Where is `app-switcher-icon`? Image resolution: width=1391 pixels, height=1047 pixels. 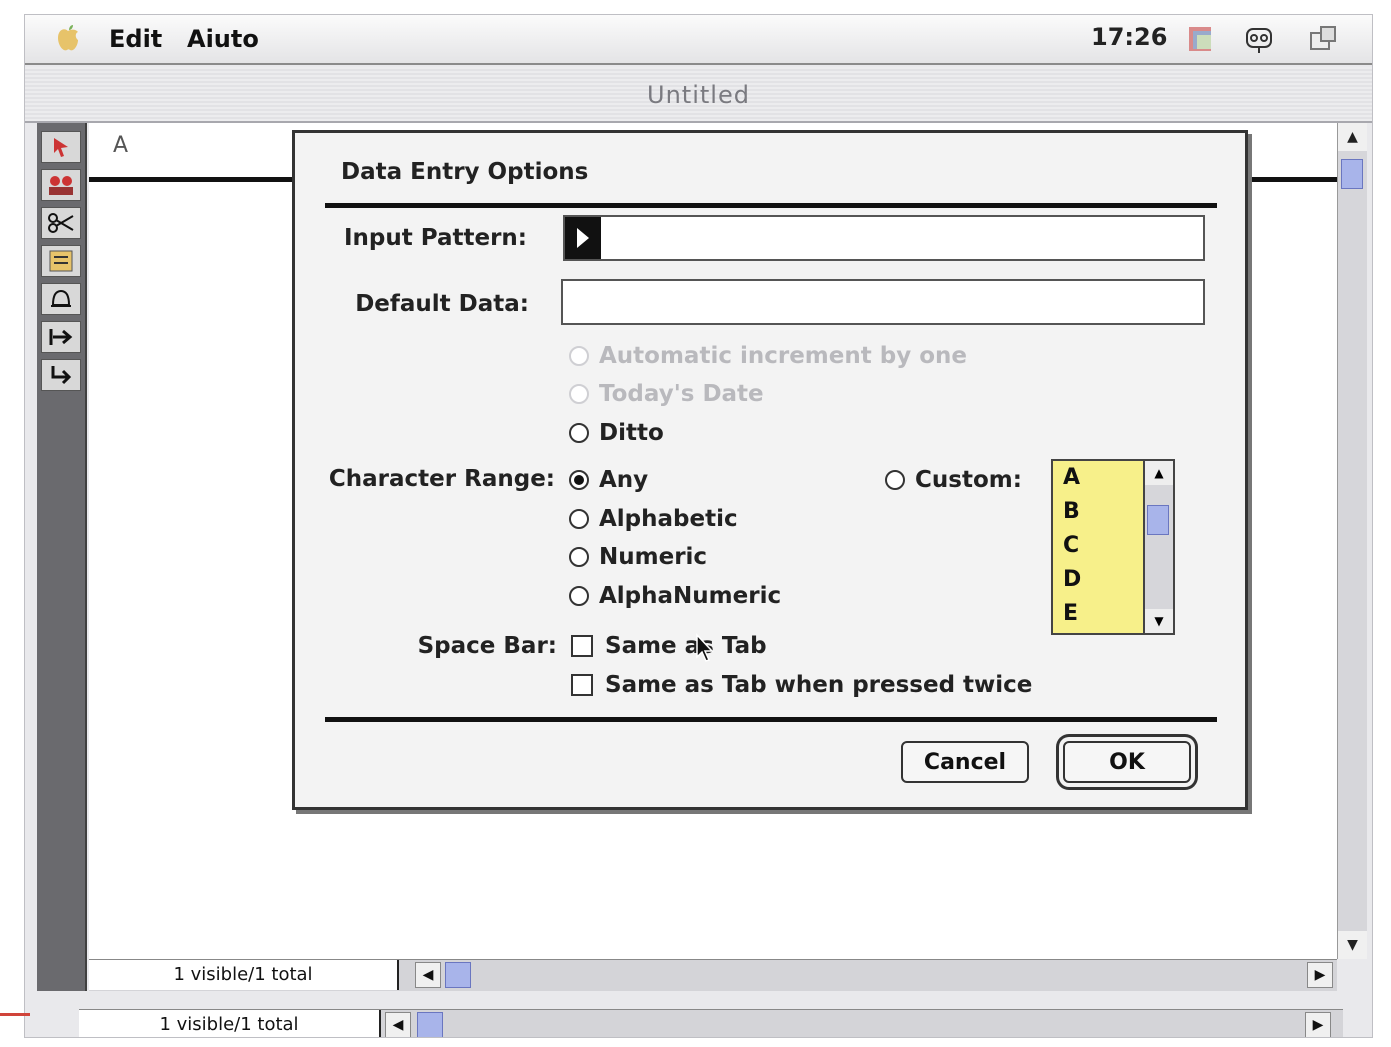
app-switcher-icon is located at coordinates (1201, 39).